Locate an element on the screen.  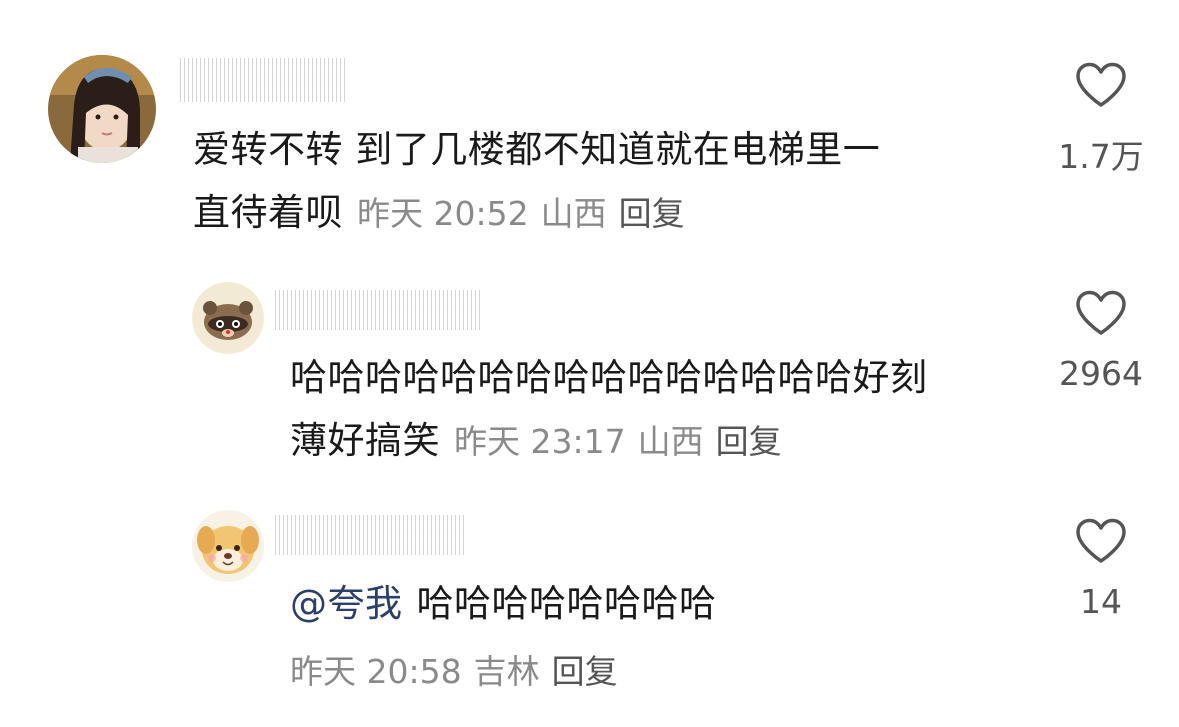
comment-time: 昨天 20:58 is located at coordinates (376, 671).